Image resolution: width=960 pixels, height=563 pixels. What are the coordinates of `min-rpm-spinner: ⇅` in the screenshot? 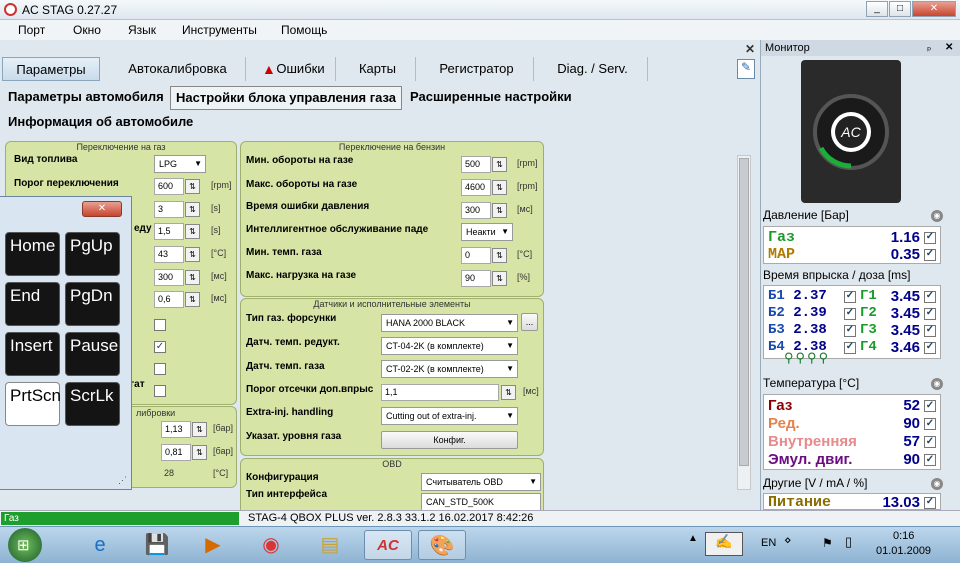 It's located at (499, 164).